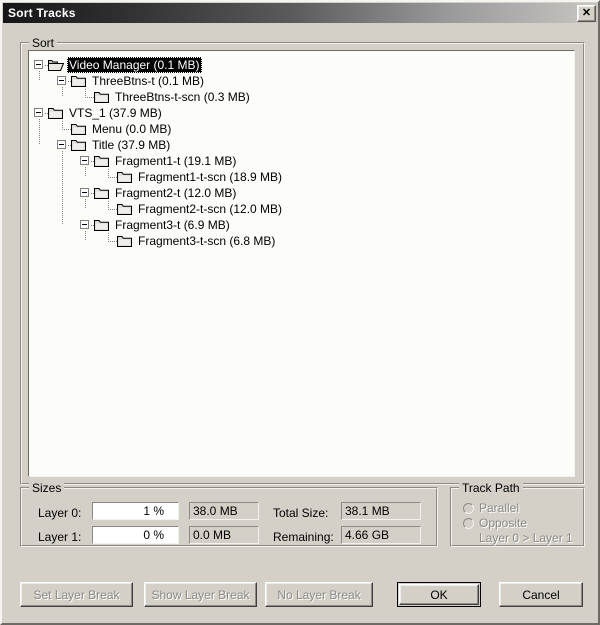  What do you see at coordinates (224, 535) in the screenshot?
I see `layer1-size-value: 0.0 MB` at bounding box center [224, 535].